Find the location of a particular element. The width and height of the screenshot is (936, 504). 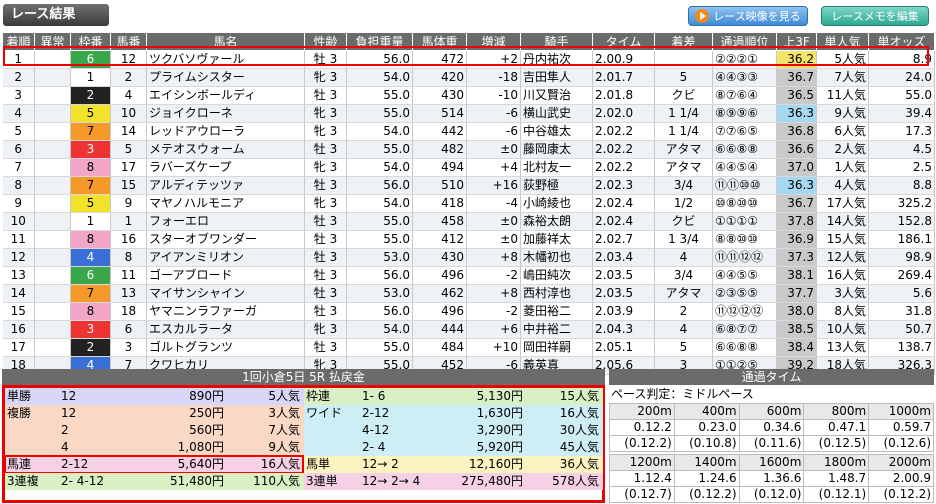

cell-jockey: 丹内祐次 is located at coordinates (556, 59).